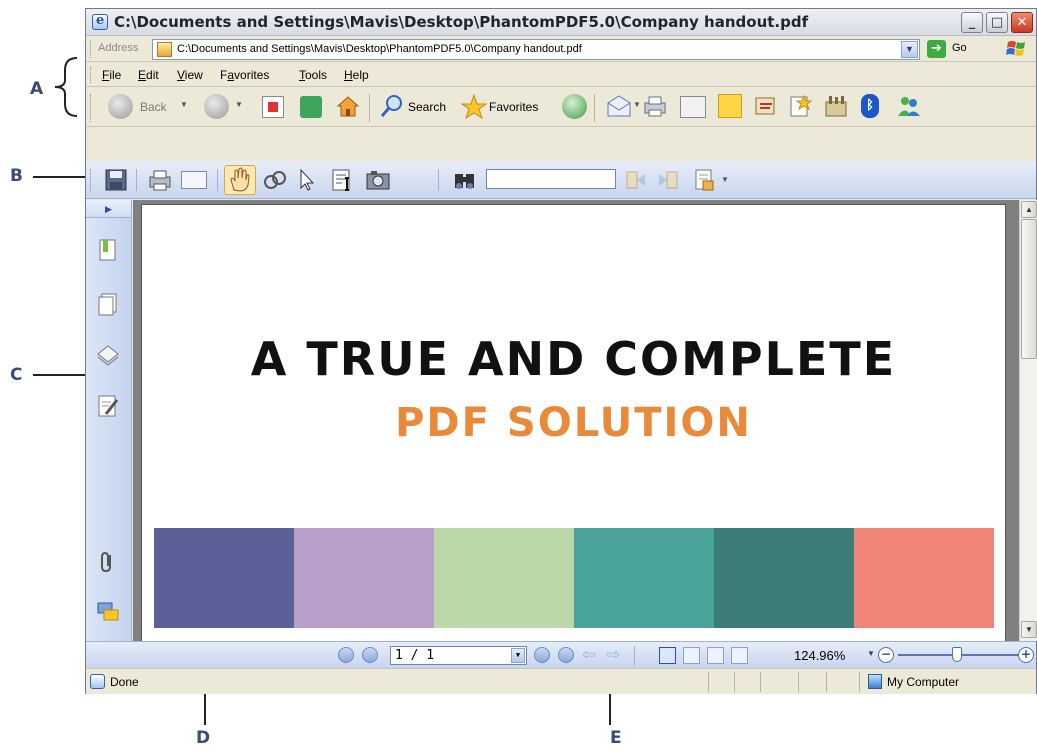 This screenshot has width=1037, height=752. I want to click on zoom-in-icon: +, so click(1026, 655).